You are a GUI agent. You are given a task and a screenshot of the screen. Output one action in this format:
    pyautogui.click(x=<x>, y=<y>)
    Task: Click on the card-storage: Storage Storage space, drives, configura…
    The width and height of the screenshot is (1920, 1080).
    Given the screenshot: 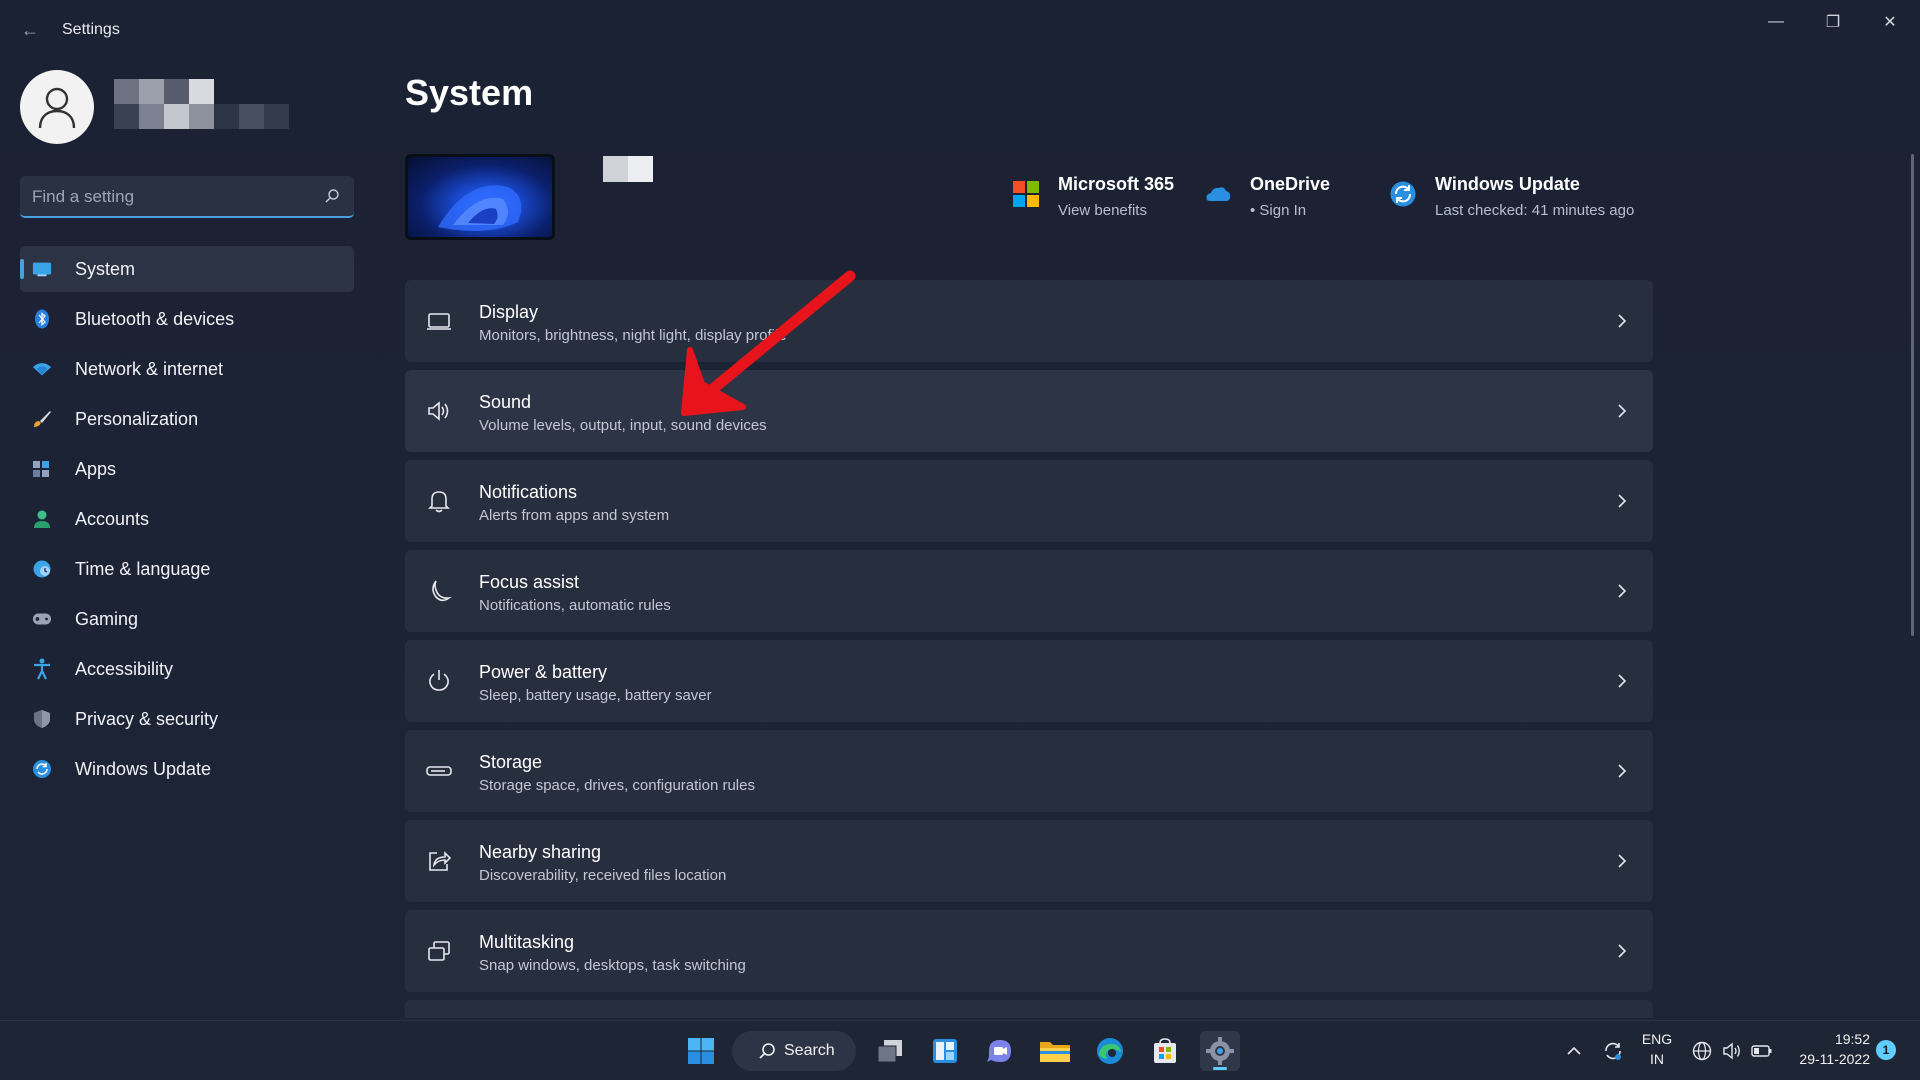 What is the action you would take?
    pyautogui.click(x=1029, y=771)
    